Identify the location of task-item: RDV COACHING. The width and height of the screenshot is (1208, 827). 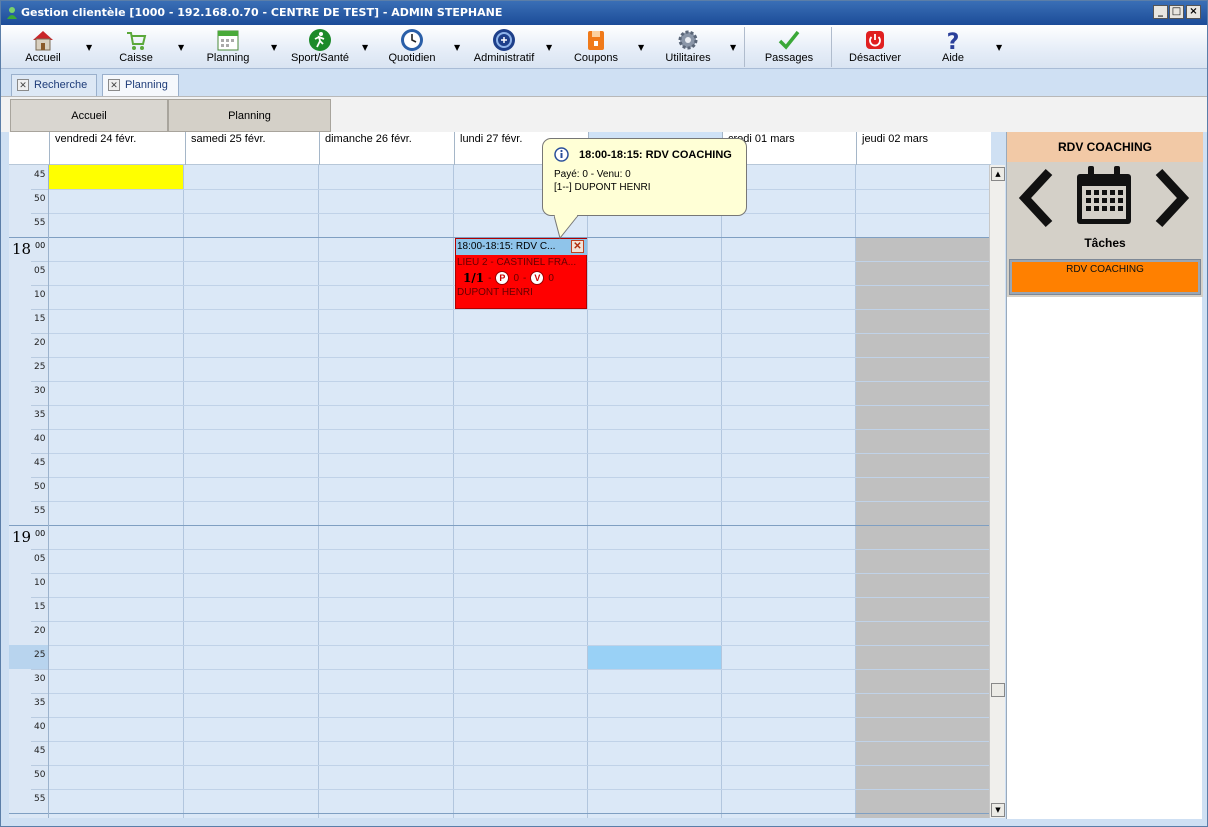
(1105, 277).